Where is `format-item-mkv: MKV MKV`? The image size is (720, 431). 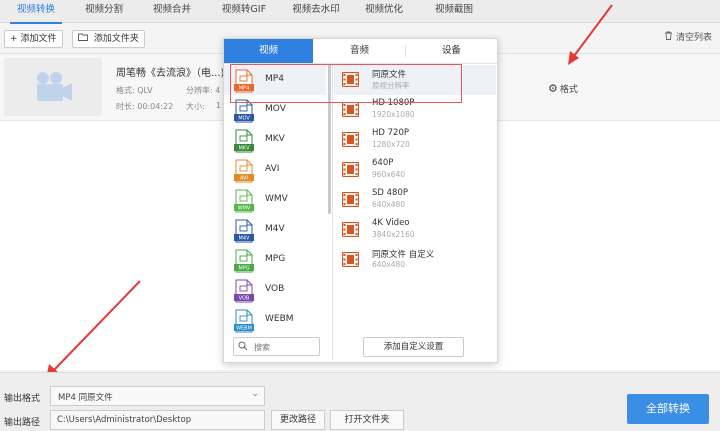
format-item-mkv: MKV MKV is located at coordinates (275, 140).